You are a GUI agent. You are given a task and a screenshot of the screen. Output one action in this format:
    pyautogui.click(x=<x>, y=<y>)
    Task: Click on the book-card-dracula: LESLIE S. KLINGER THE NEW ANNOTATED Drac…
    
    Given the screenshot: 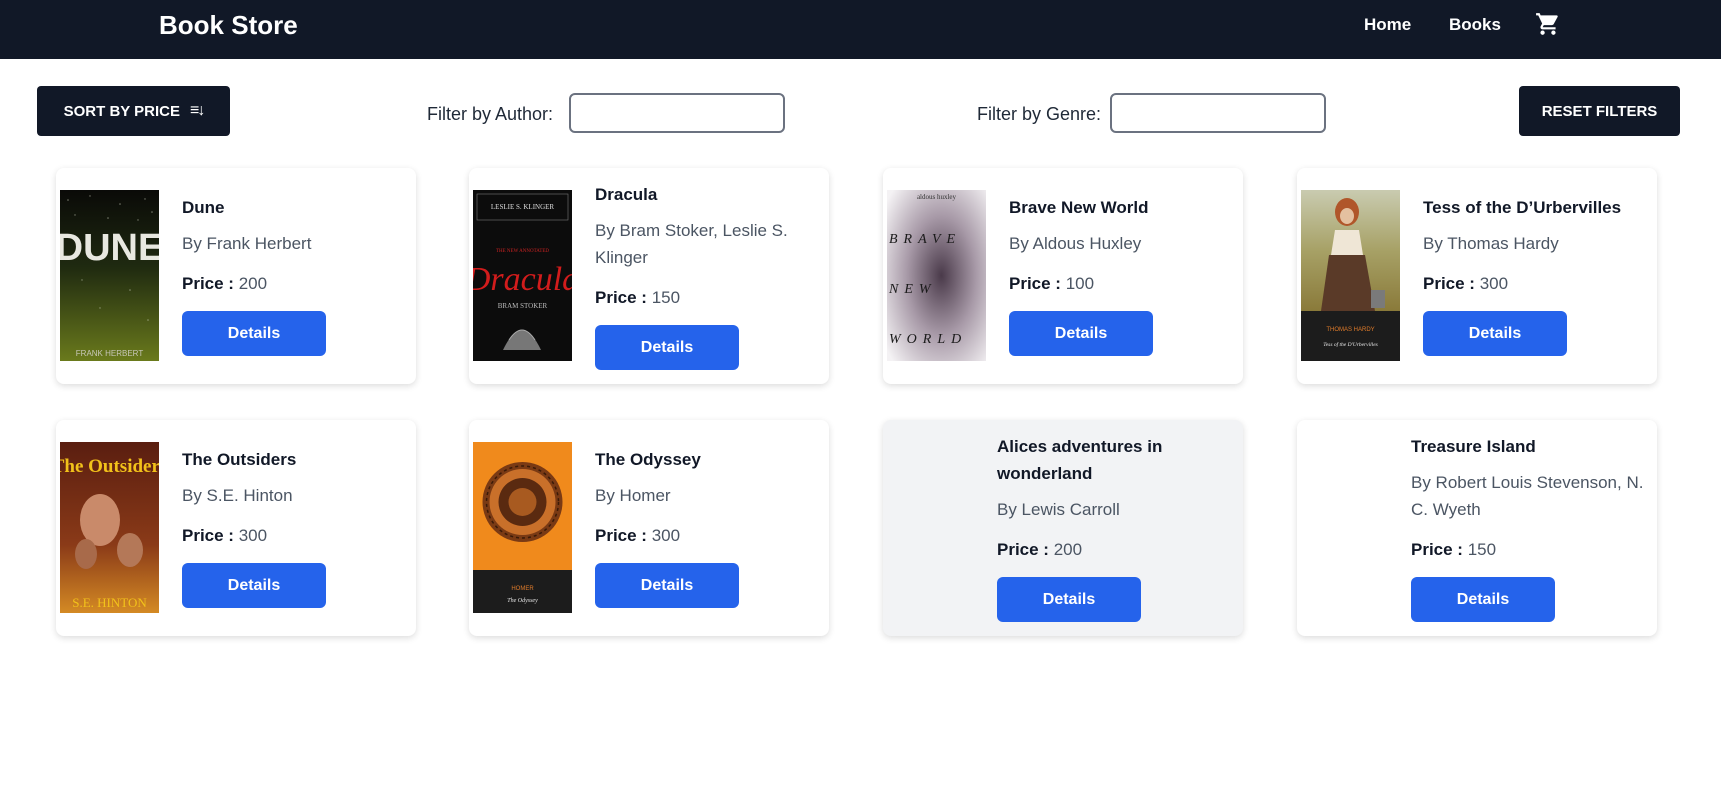 What is the action you would take?
    pyautogui.click(x=649, y=276)
    